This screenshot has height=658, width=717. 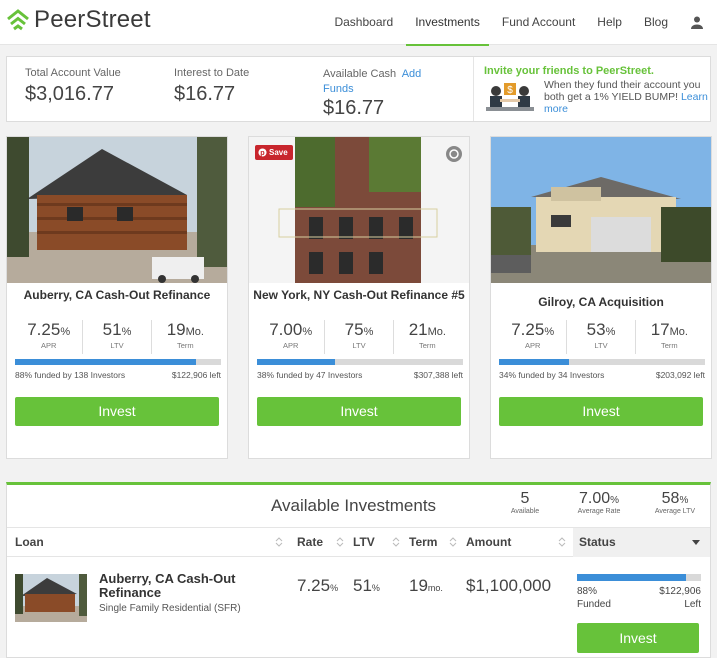 What do you see at coordinates (594, 604) in the screenshot?
I see `funded-label: Funded` at bounding box center [594, 604].